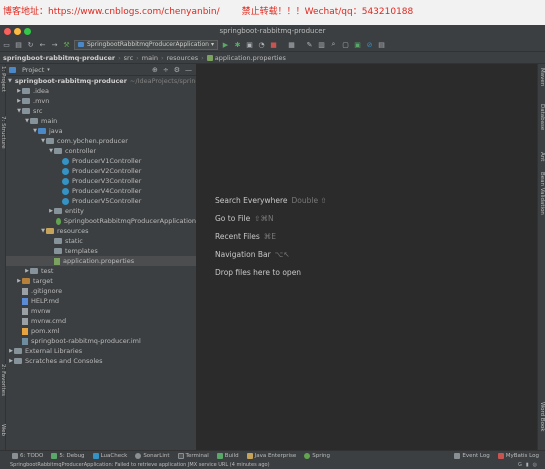 This screenshot has height=469, width=545. Describe the element at coordinates (42, 131) in the screenshot. I see `source-folder-icon` at that location.